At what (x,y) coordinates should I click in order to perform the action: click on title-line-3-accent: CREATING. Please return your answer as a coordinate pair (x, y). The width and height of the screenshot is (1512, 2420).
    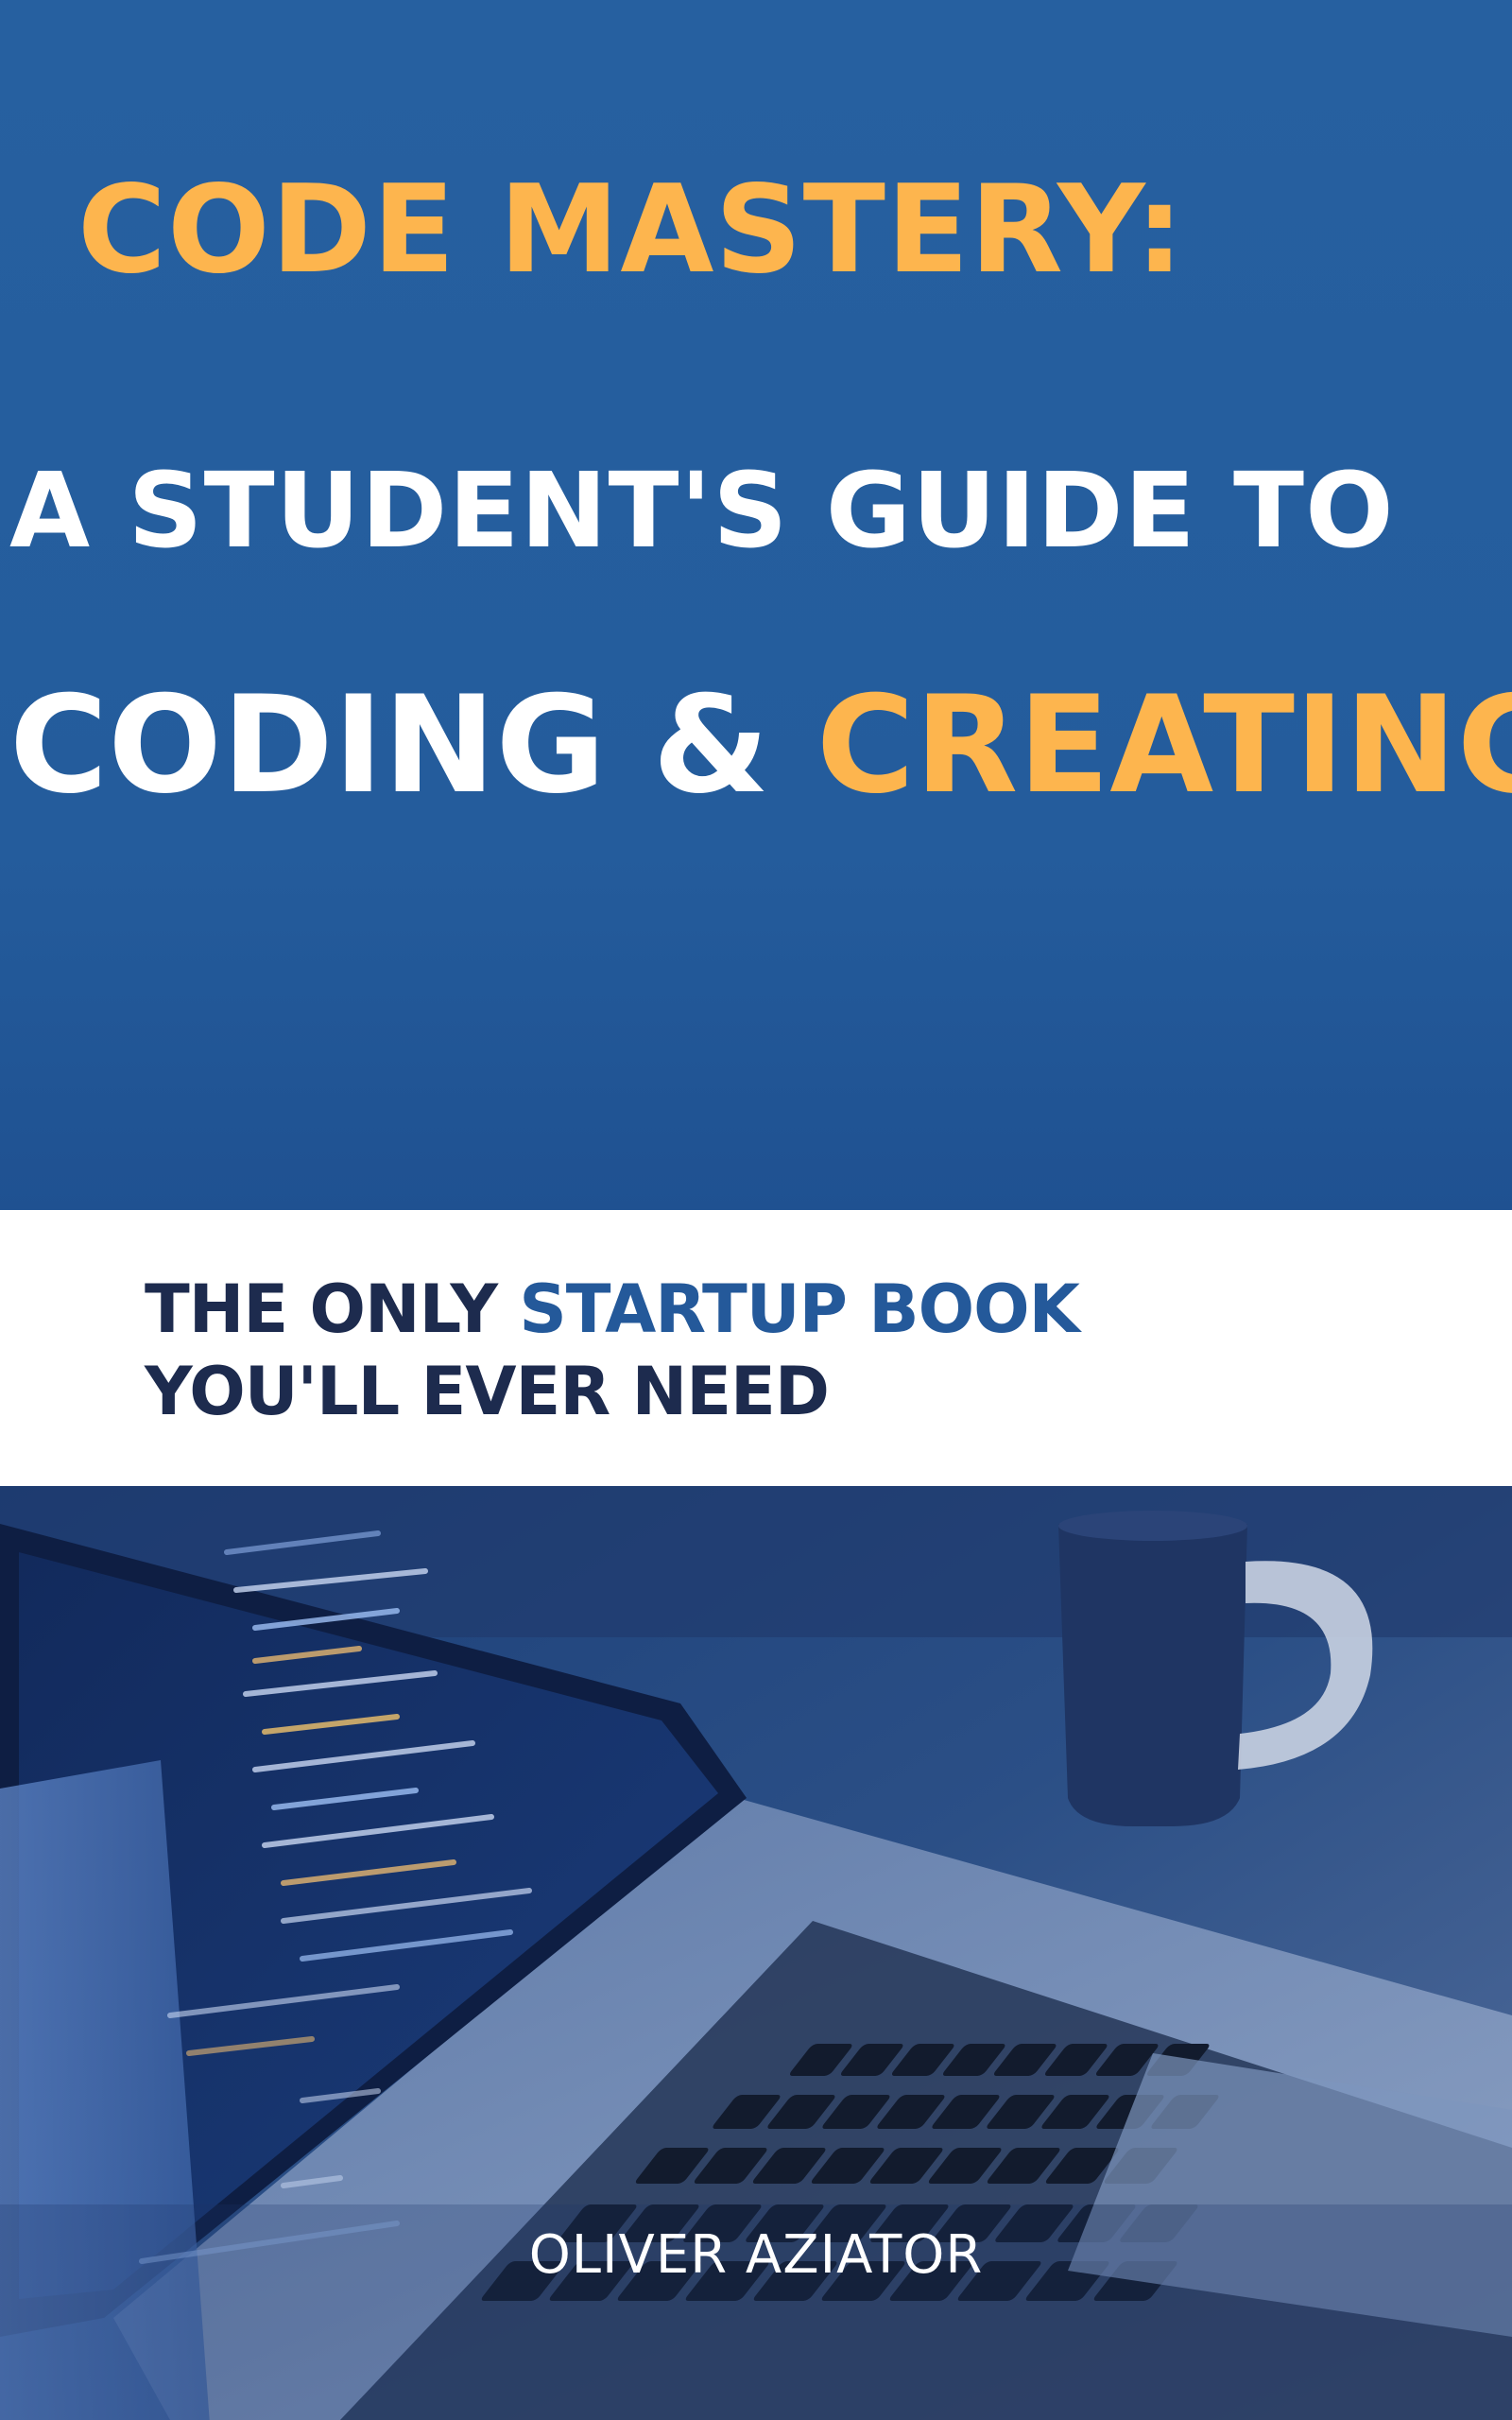
    Looking at the image, I should click on (1164, 745).